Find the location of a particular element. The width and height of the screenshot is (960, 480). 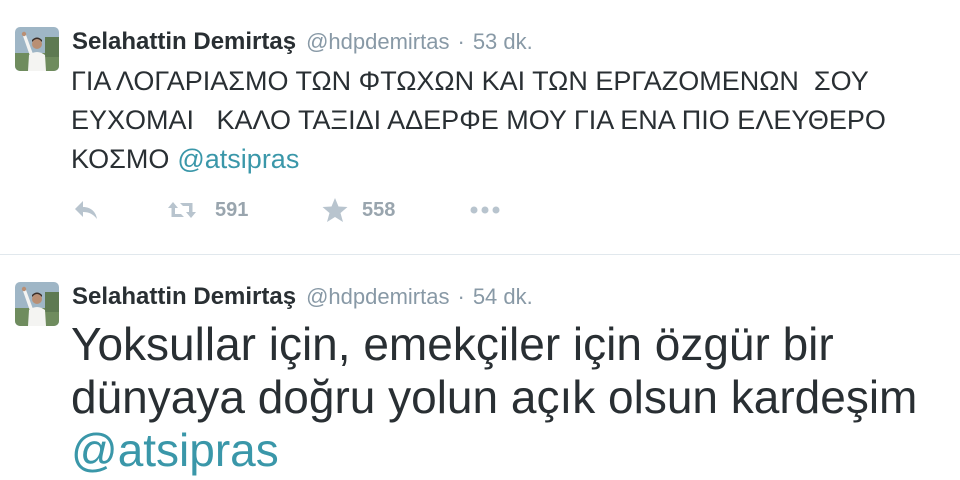

retweet-count: 591 is located at coordinates (232, 210).